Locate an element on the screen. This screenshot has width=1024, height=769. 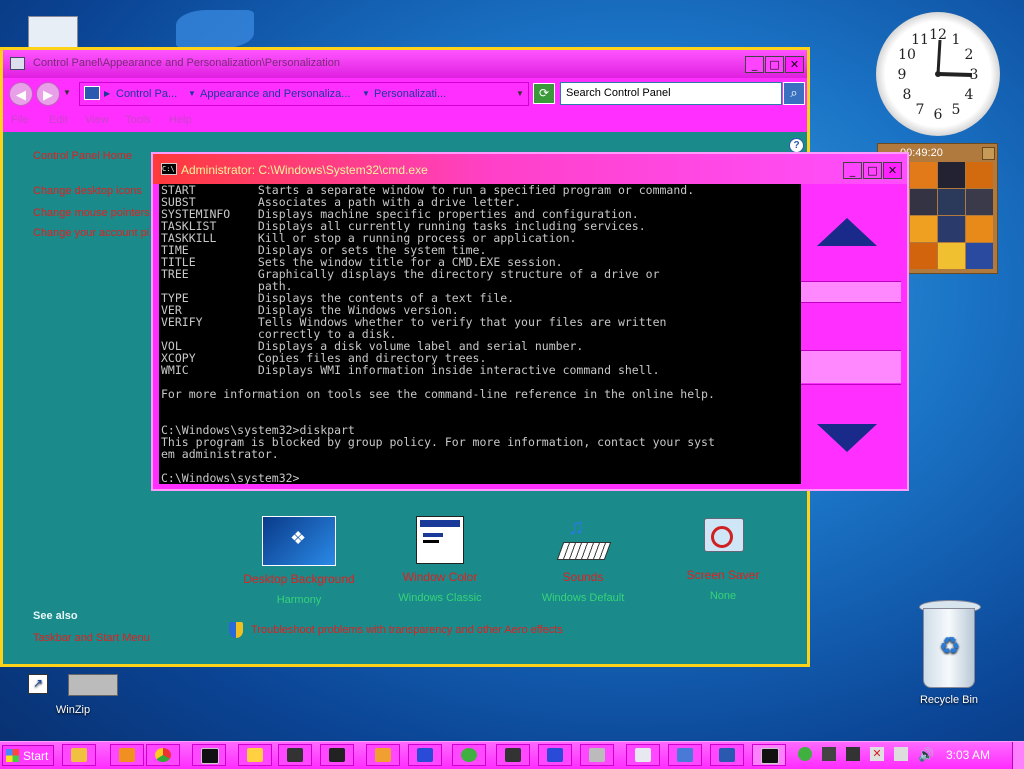
search-input is located at coordinates (671, 93).